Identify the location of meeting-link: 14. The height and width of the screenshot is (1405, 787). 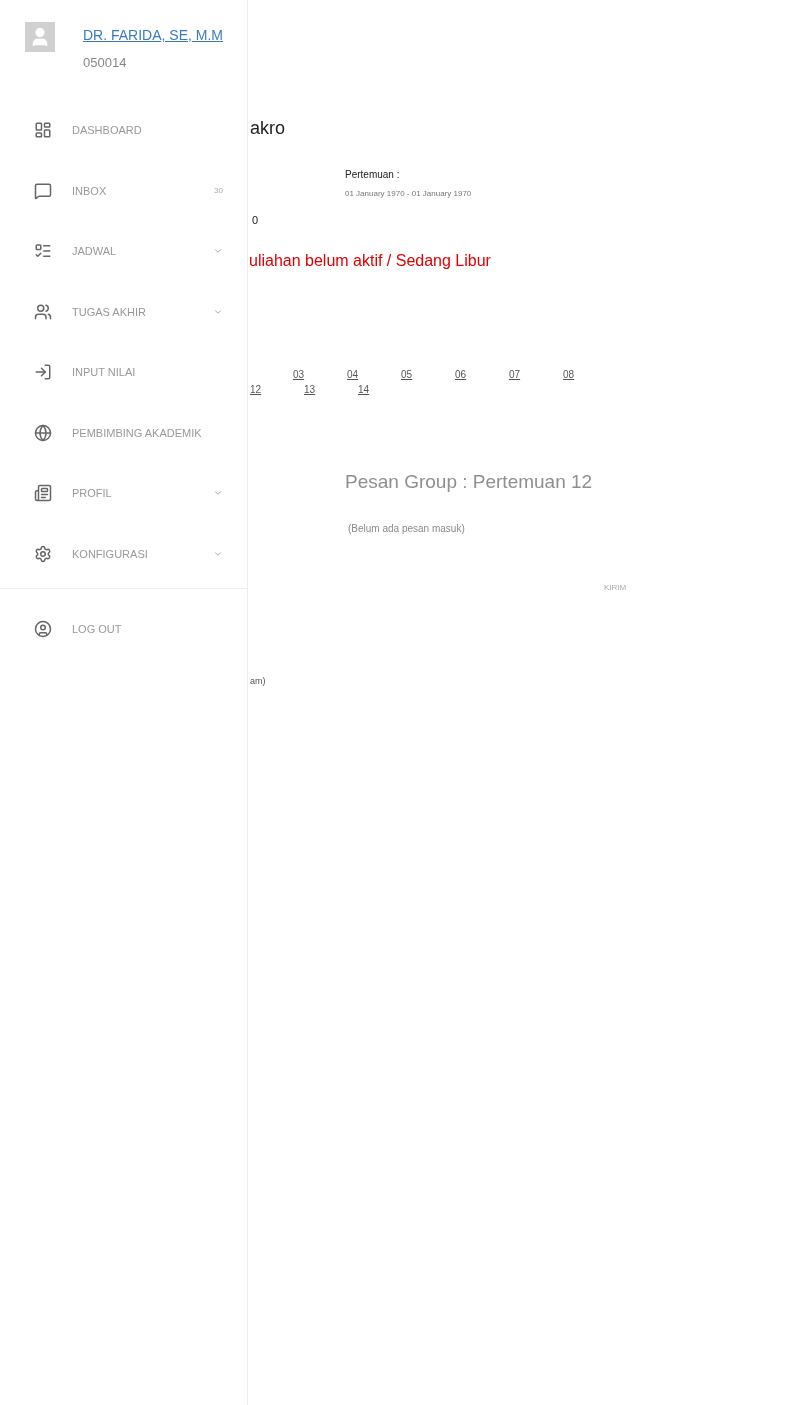
(385, 389).